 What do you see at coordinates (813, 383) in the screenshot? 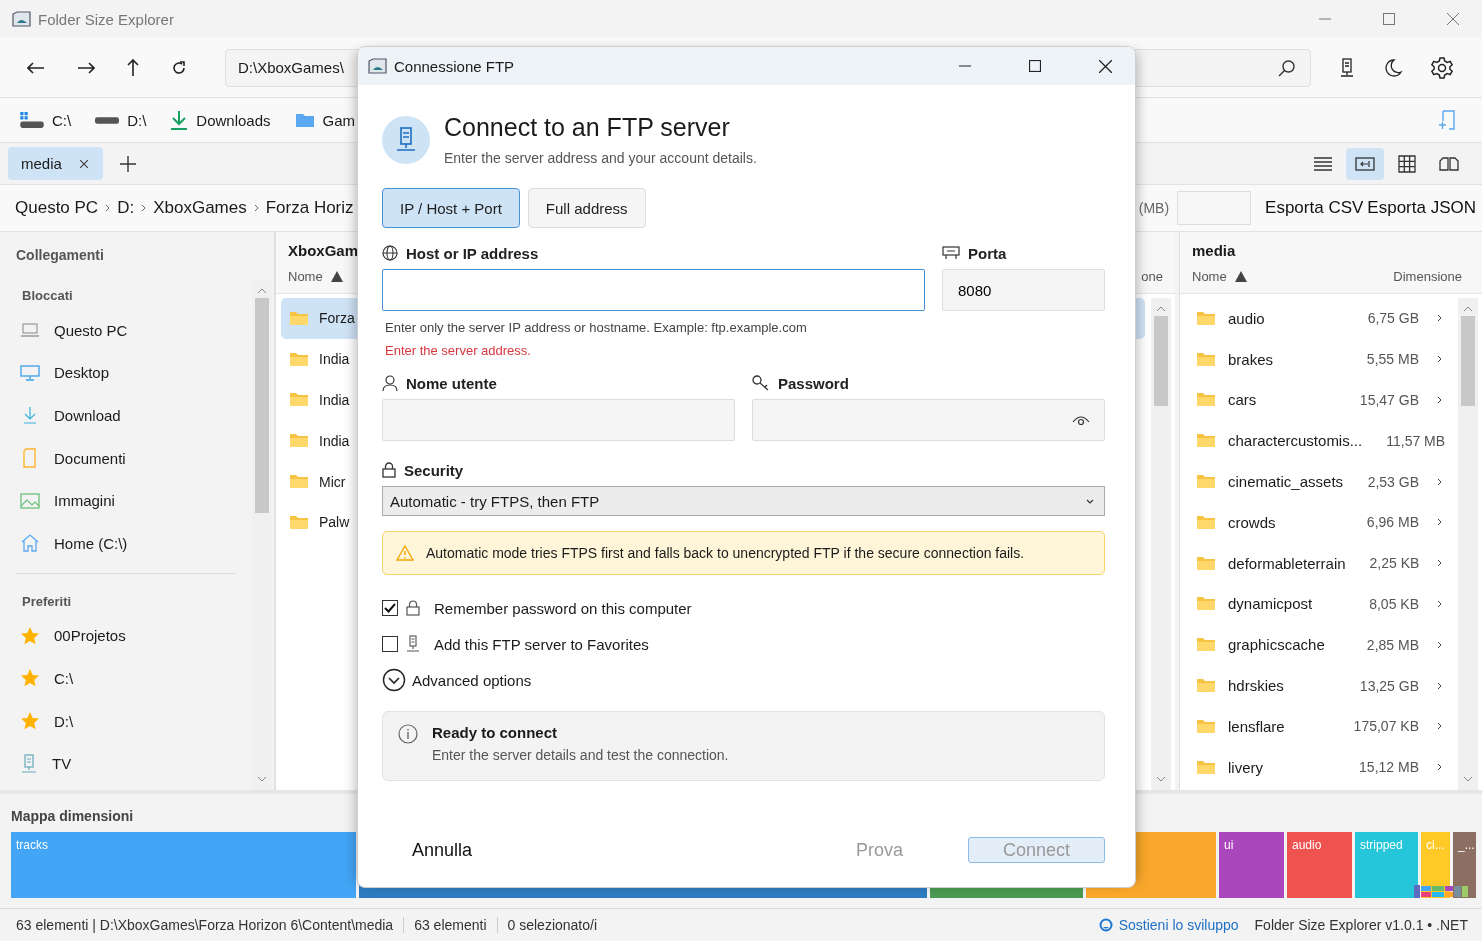
I see `field-label: Password` at bounding box center [813, 383].